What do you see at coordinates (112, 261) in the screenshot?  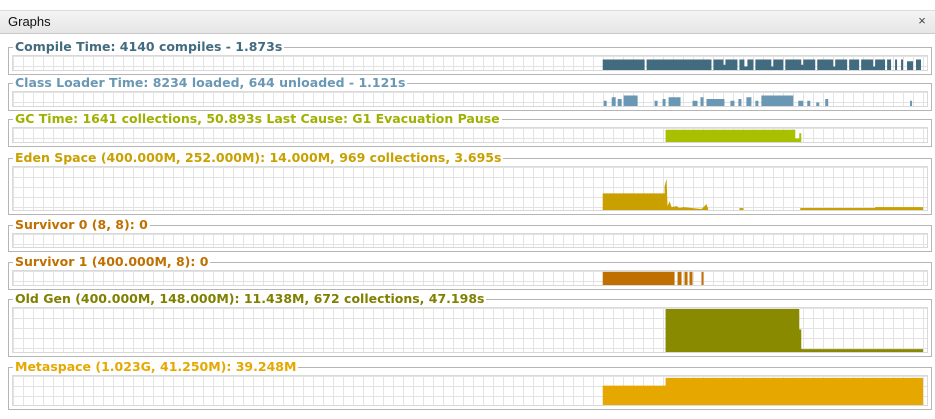 I see `survivor-1-title: Survivor 1 (400.000M, 8): 0` at bounding box center [112, 261].